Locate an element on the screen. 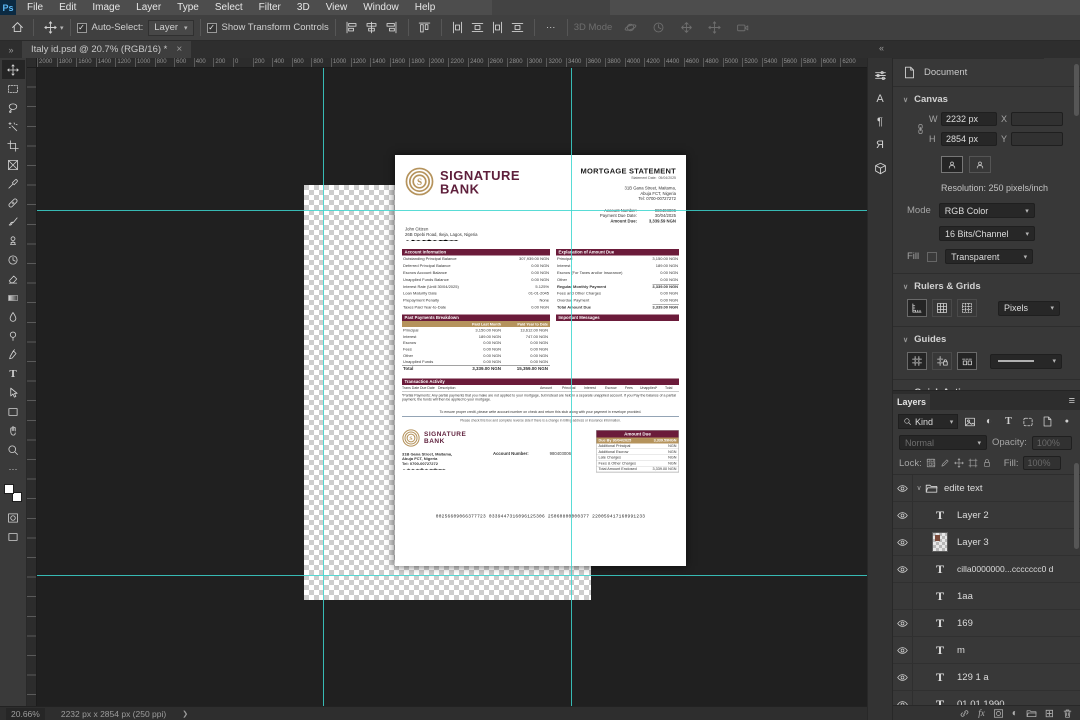  gradient-tool is located at coordinates (13, 297).